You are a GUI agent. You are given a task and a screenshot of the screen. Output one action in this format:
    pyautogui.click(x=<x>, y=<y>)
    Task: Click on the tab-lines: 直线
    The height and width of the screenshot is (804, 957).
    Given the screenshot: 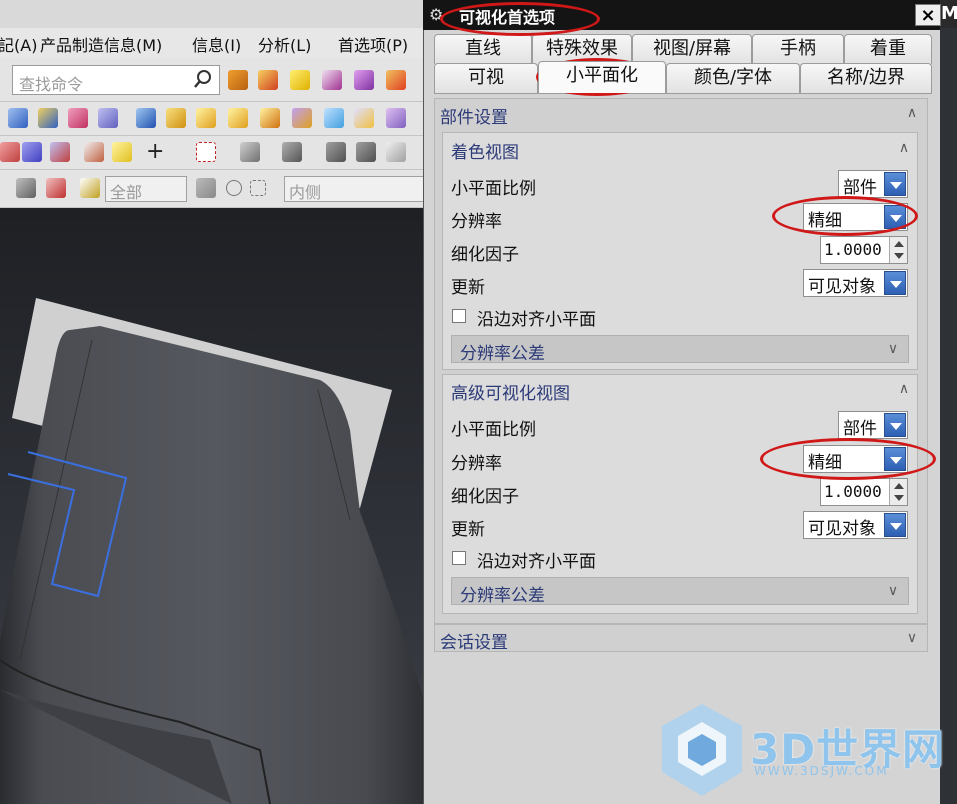 What is the action you would take?
    pyautogui.click(x=483, y=49)
    